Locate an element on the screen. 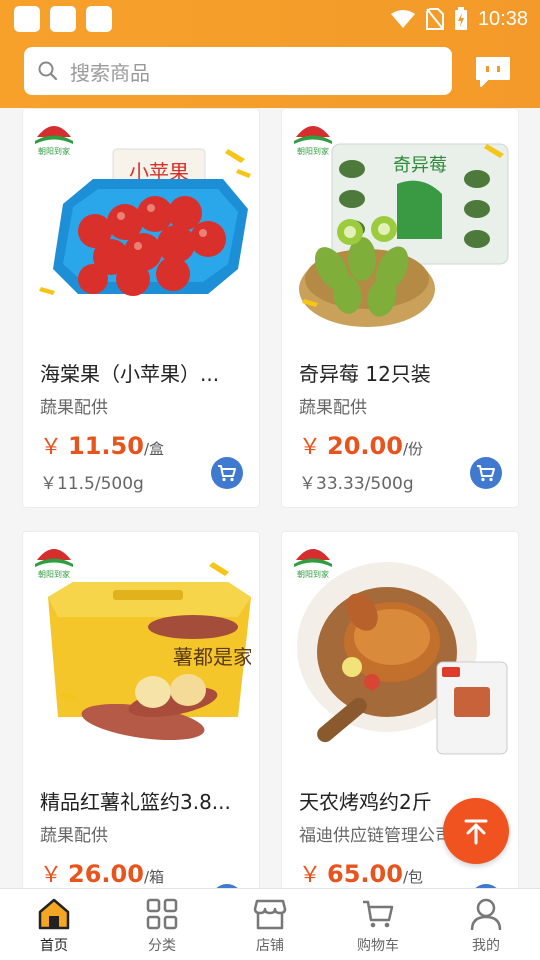 This screenshot has height=960, width=540. tab-store: 店铺 is located at coordinates (270, 924).